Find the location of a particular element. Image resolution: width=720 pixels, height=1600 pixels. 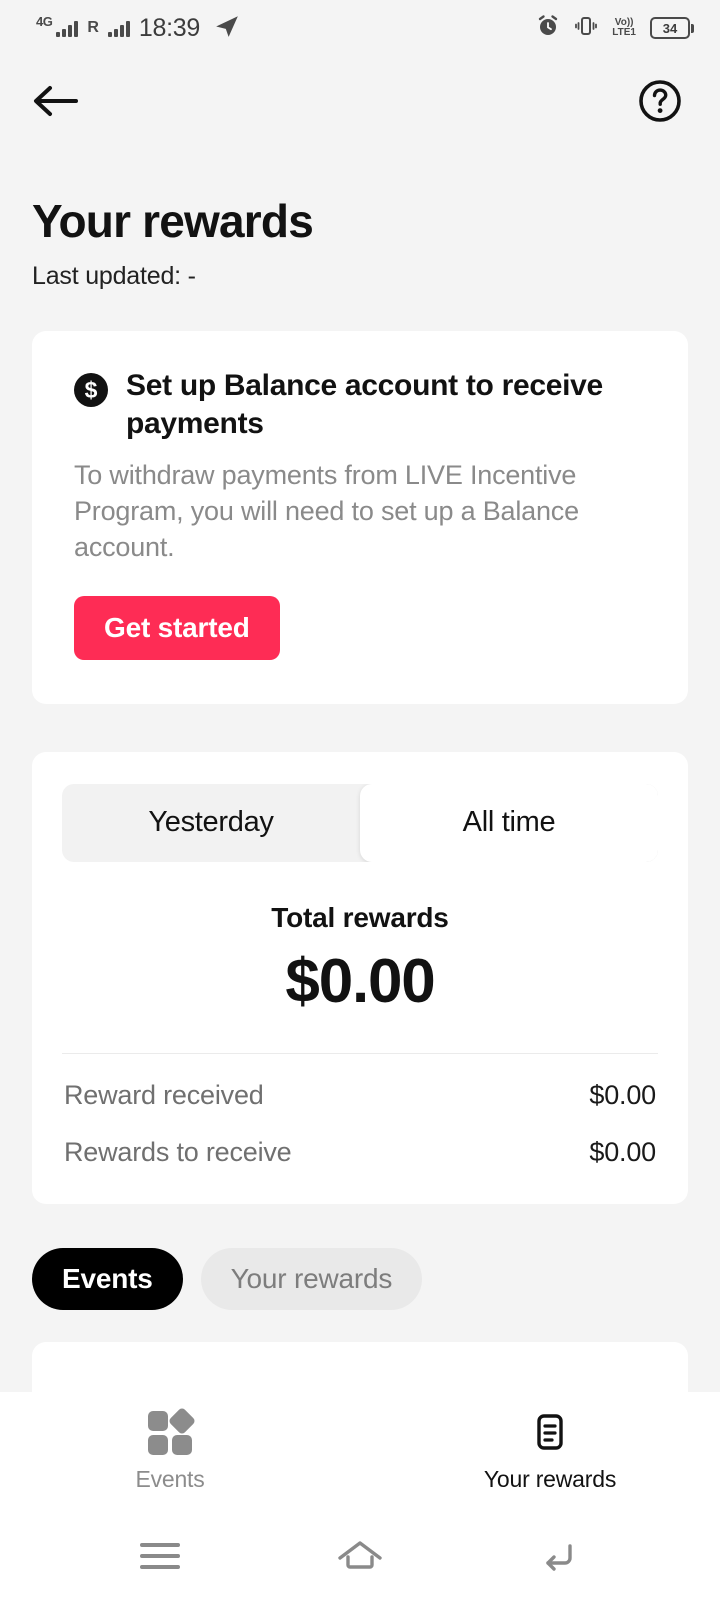

recents-menu-icon is located at coordinates (160, 1556).